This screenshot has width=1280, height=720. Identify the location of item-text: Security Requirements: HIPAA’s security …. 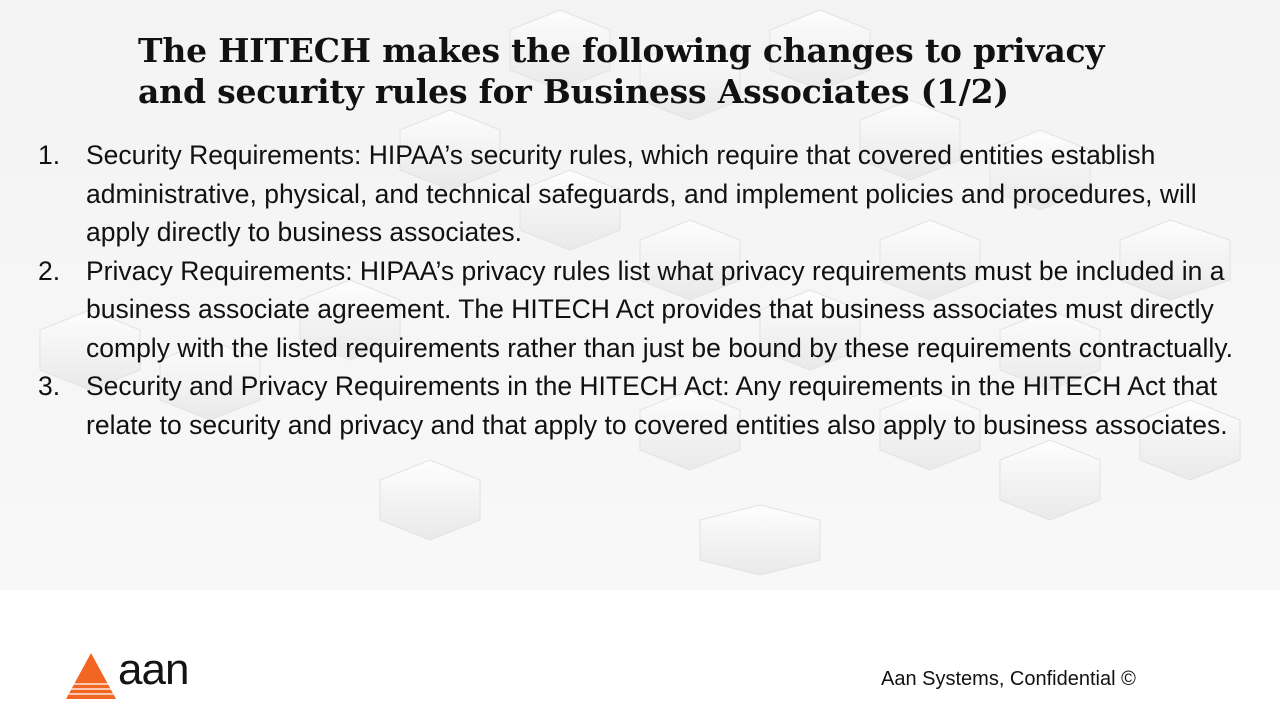
(641, 193).